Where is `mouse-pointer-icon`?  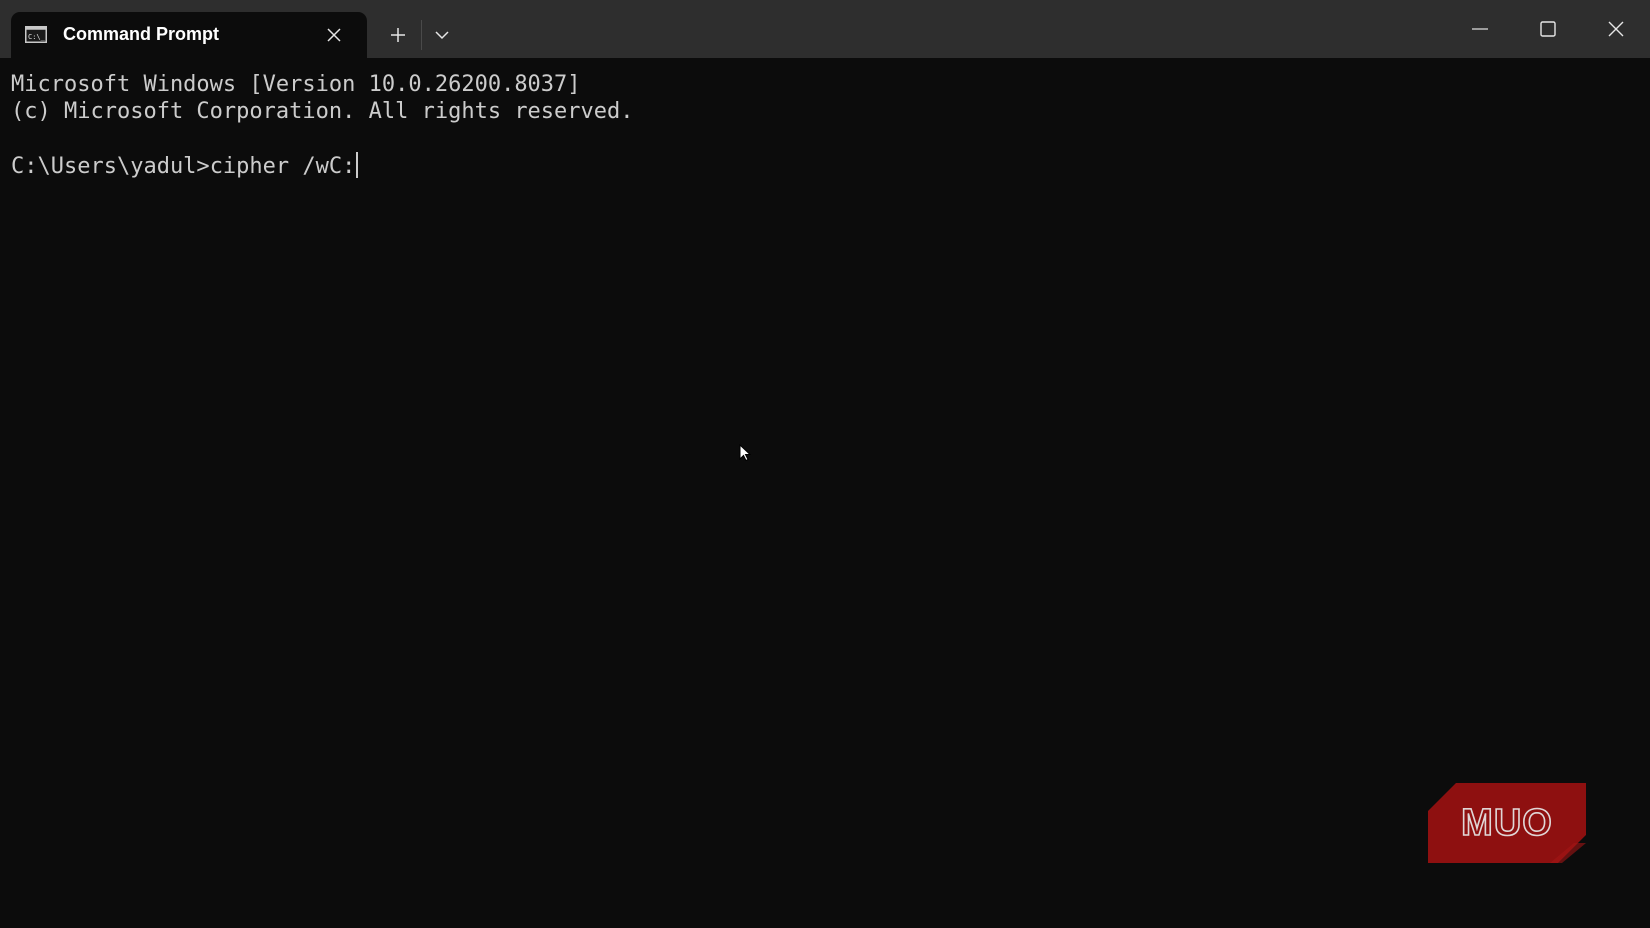
mouse-pointer-icon is located at coordinates (745, 452).